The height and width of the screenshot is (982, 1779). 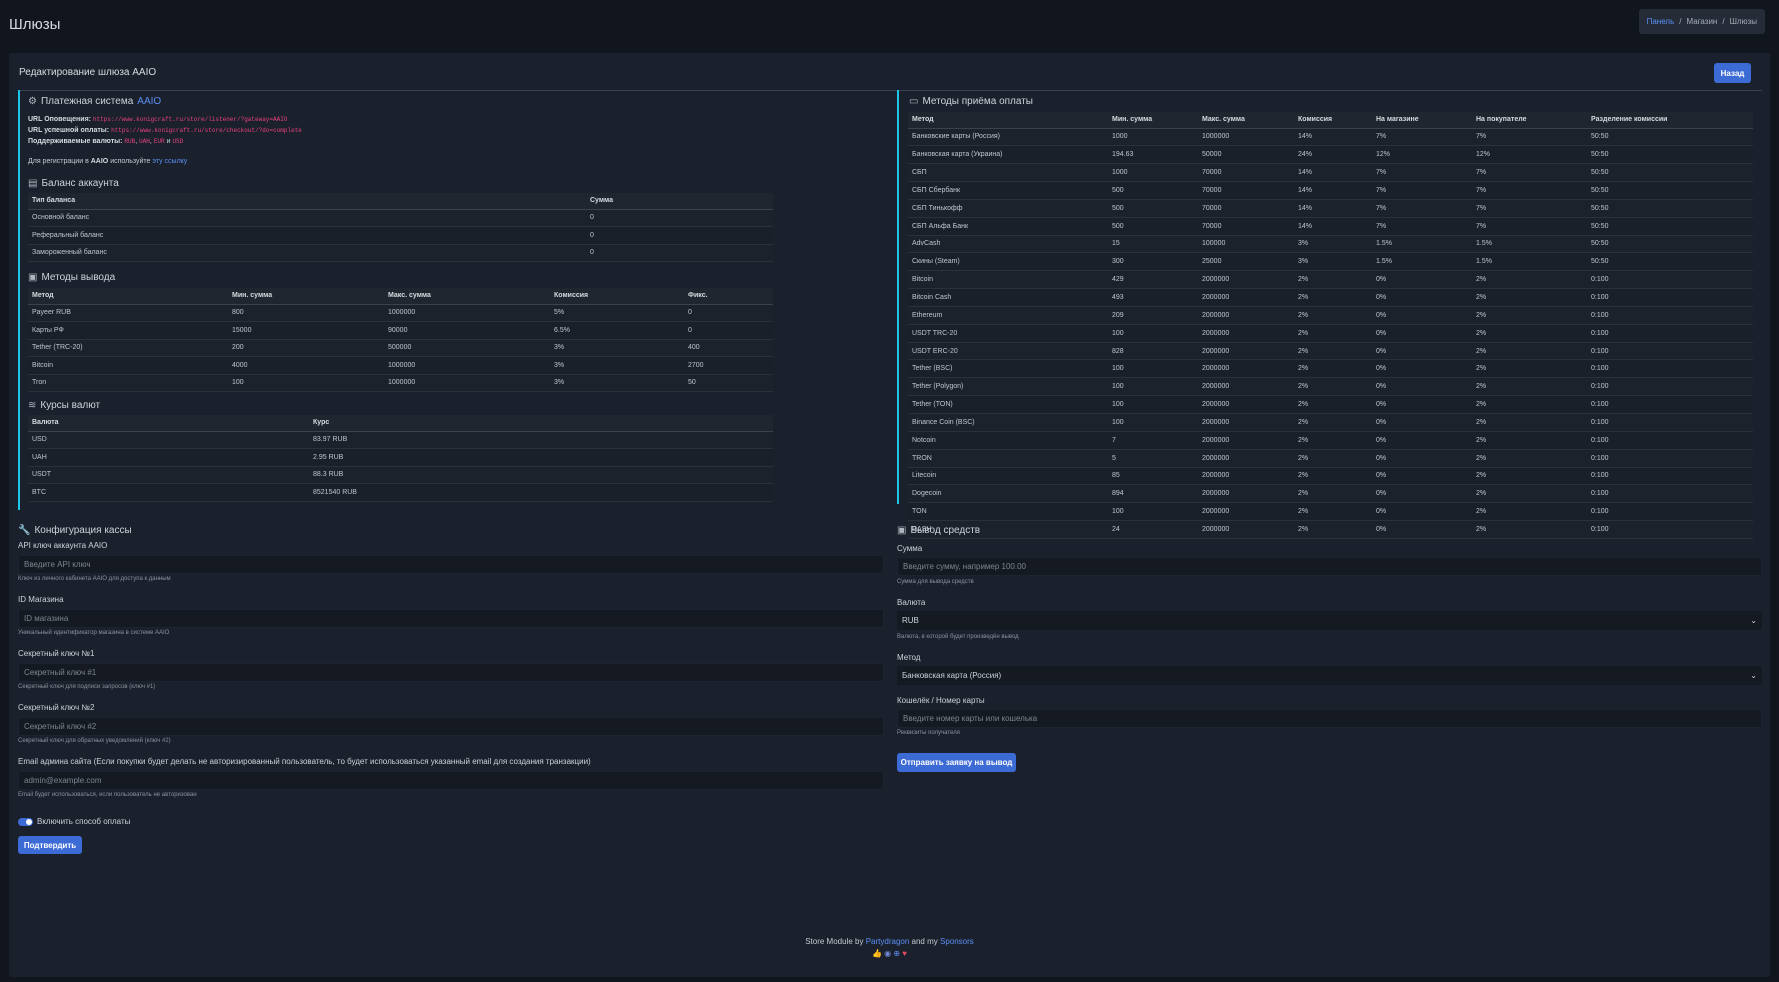 What do you see at coordinates (400, 348) in the screenshot?
I see `table-row: Tether (TRC-20) 200 500000 3% 400` at bounding box center [400, 348].